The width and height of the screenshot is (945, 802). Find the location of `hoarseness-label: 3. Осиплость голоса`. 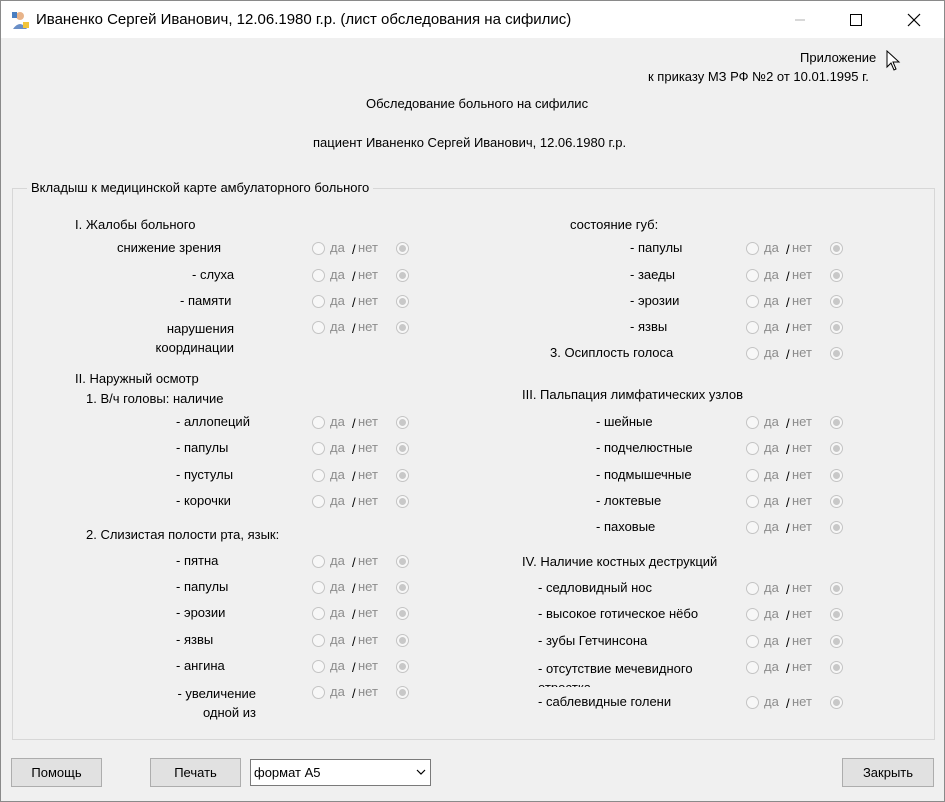

hoarseness-label: 3. Осиплость голоса is located at coordinates (612, 352).